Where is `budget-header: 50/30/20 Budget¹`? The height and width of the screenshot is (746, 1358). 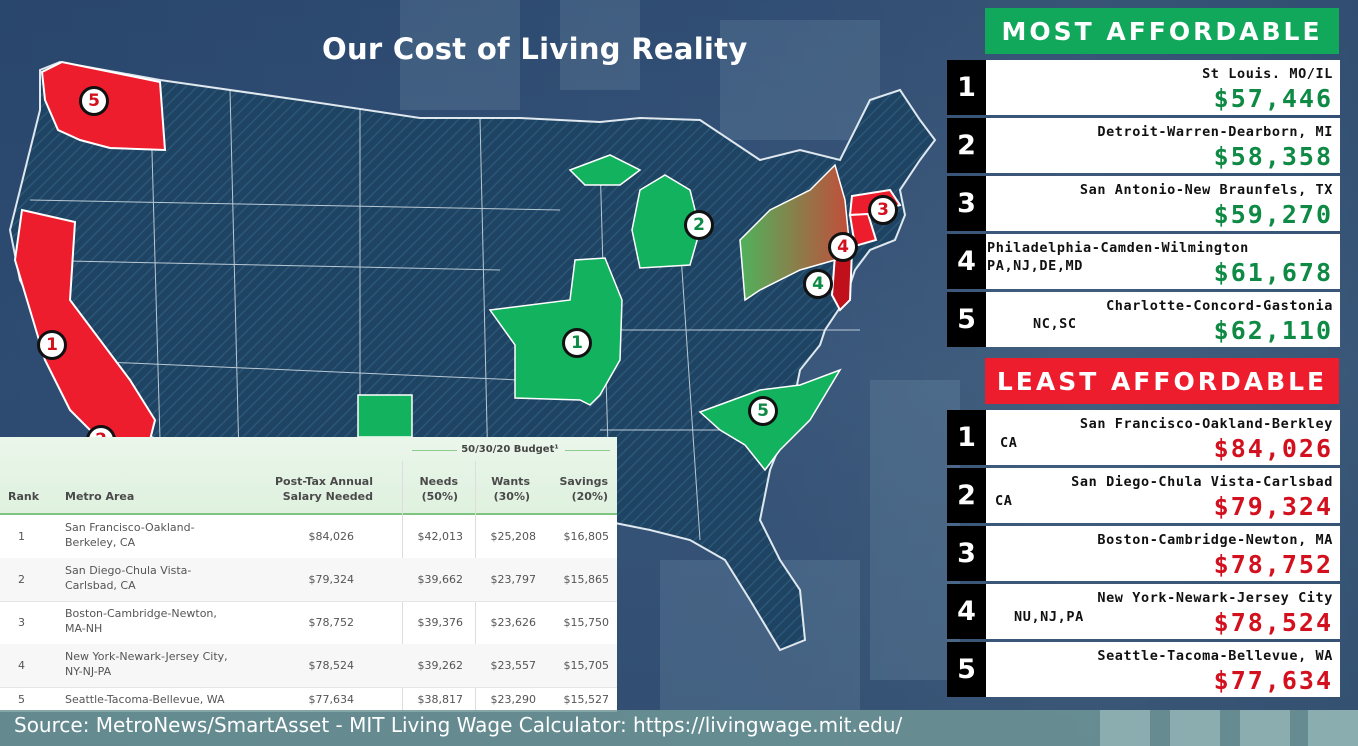
budget-header: 50/30/20 Budget¹ is located at coordinates (510, 449).